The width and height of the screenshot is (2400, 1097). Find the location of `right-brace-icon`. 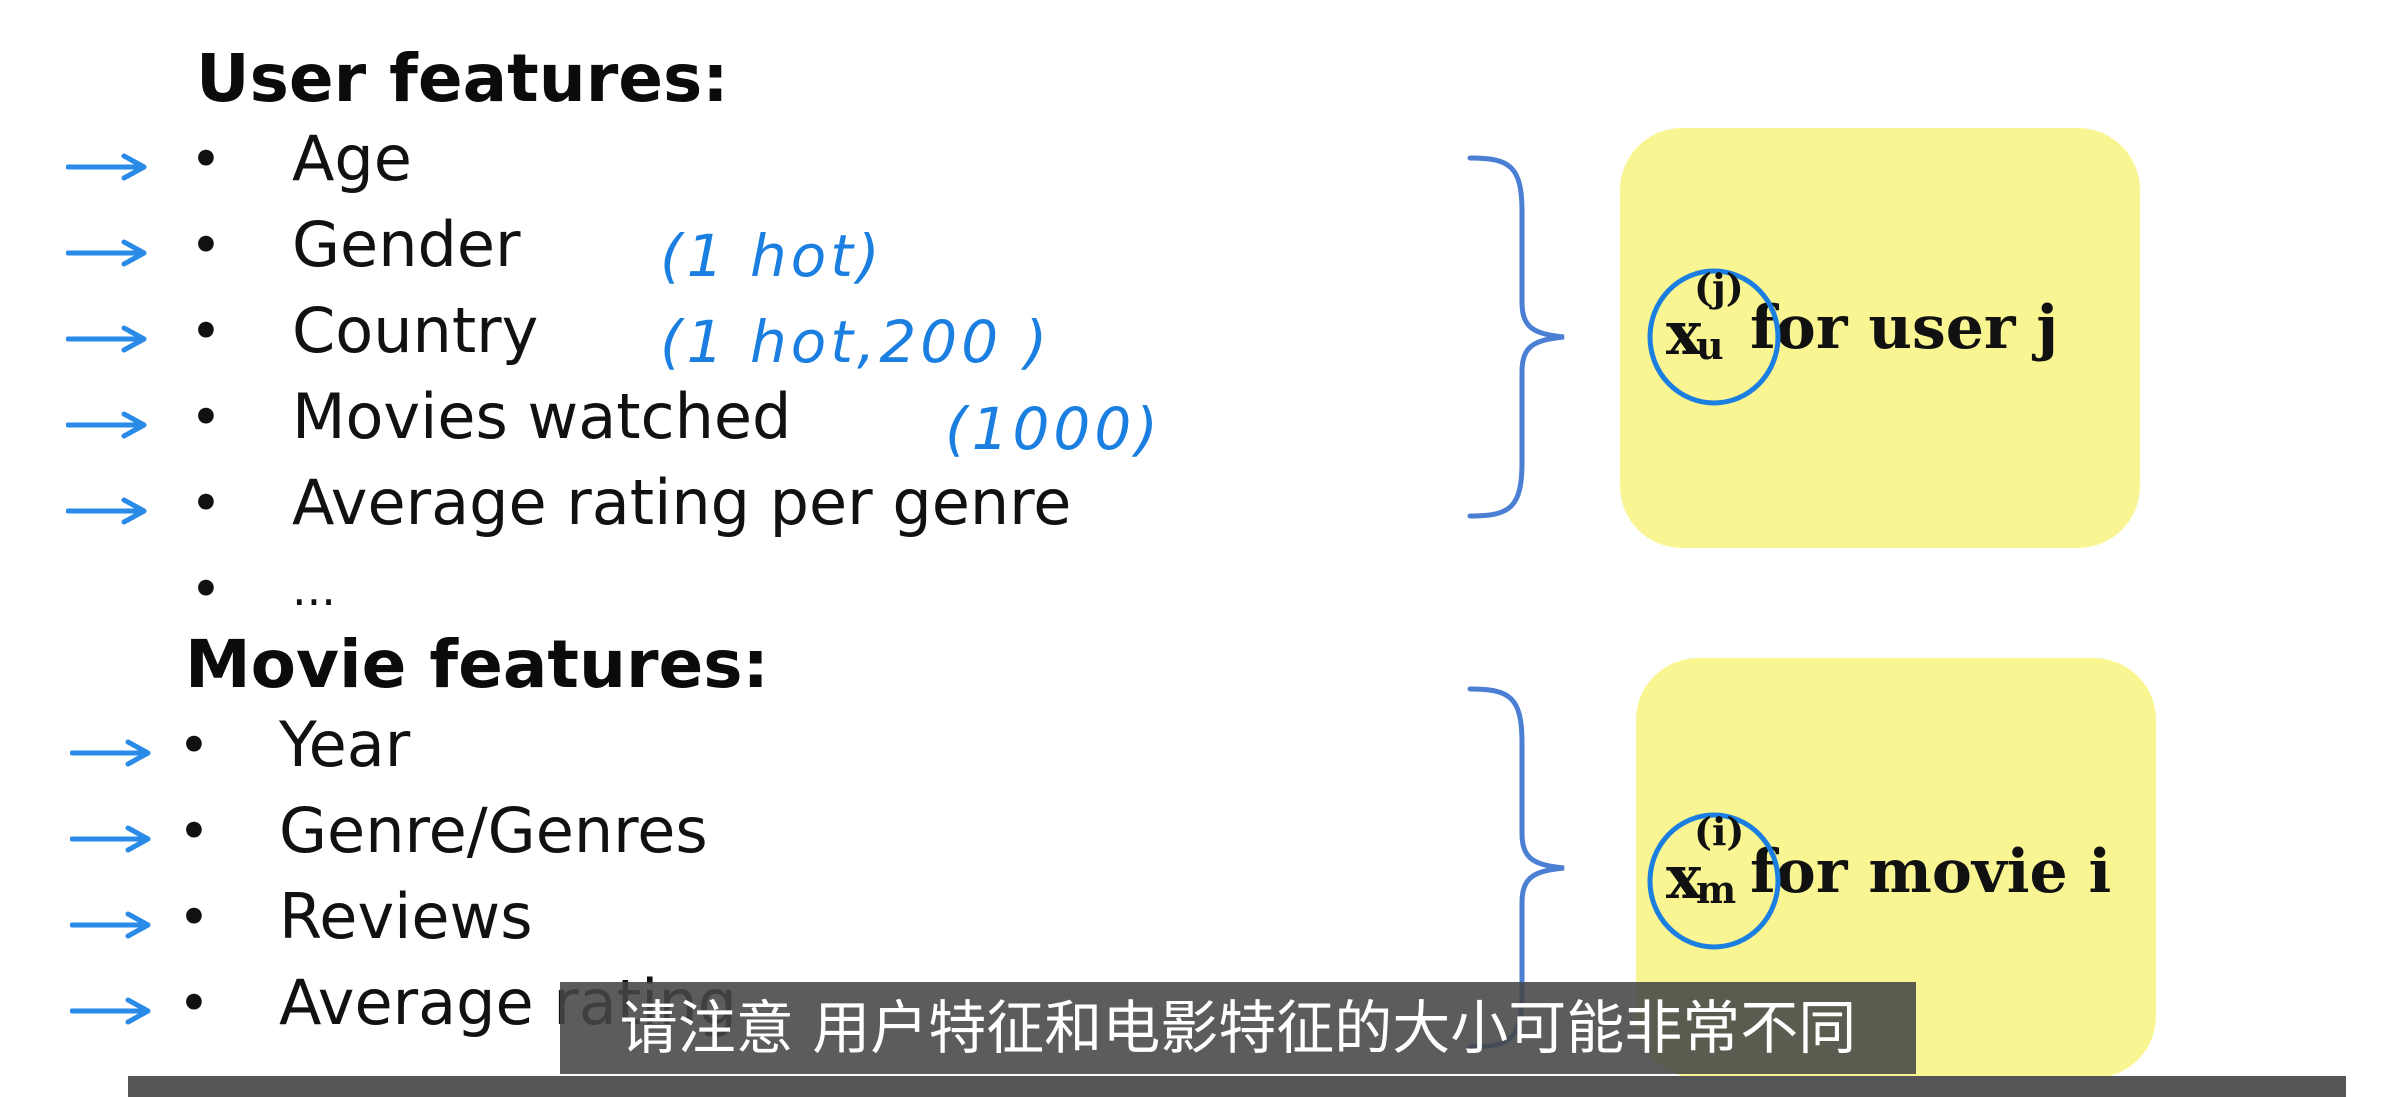

right-brace-icon is located at coordinates (1516, 337).